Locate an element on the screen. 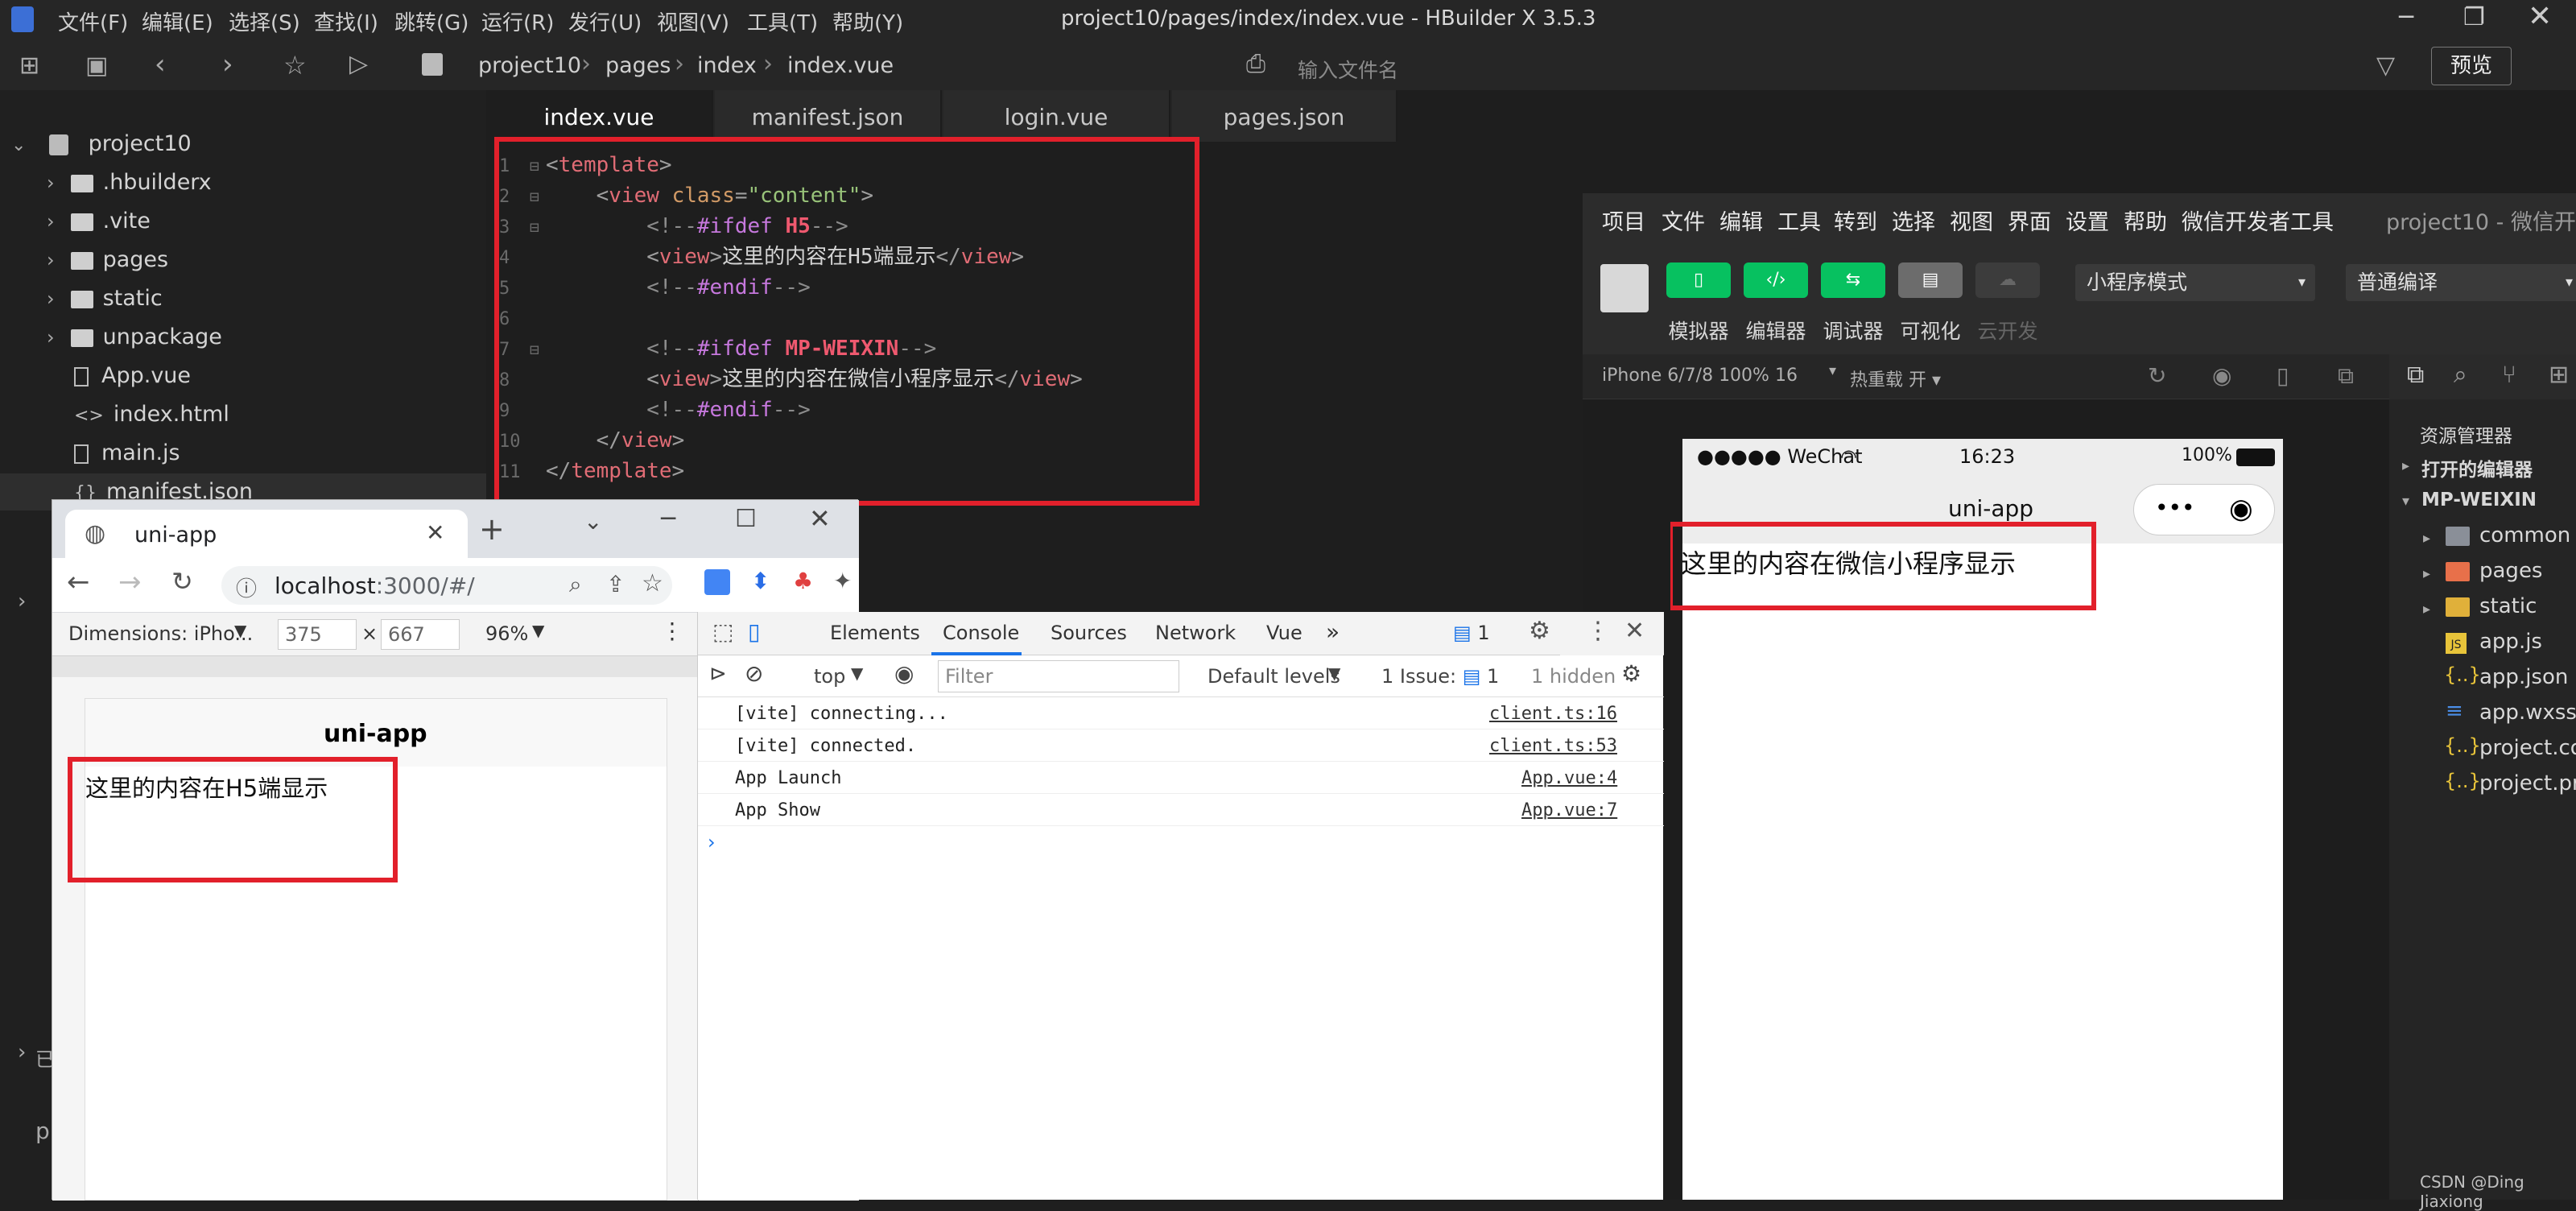  menu-tools: 工具(T) is located at coordinates (782, 21).